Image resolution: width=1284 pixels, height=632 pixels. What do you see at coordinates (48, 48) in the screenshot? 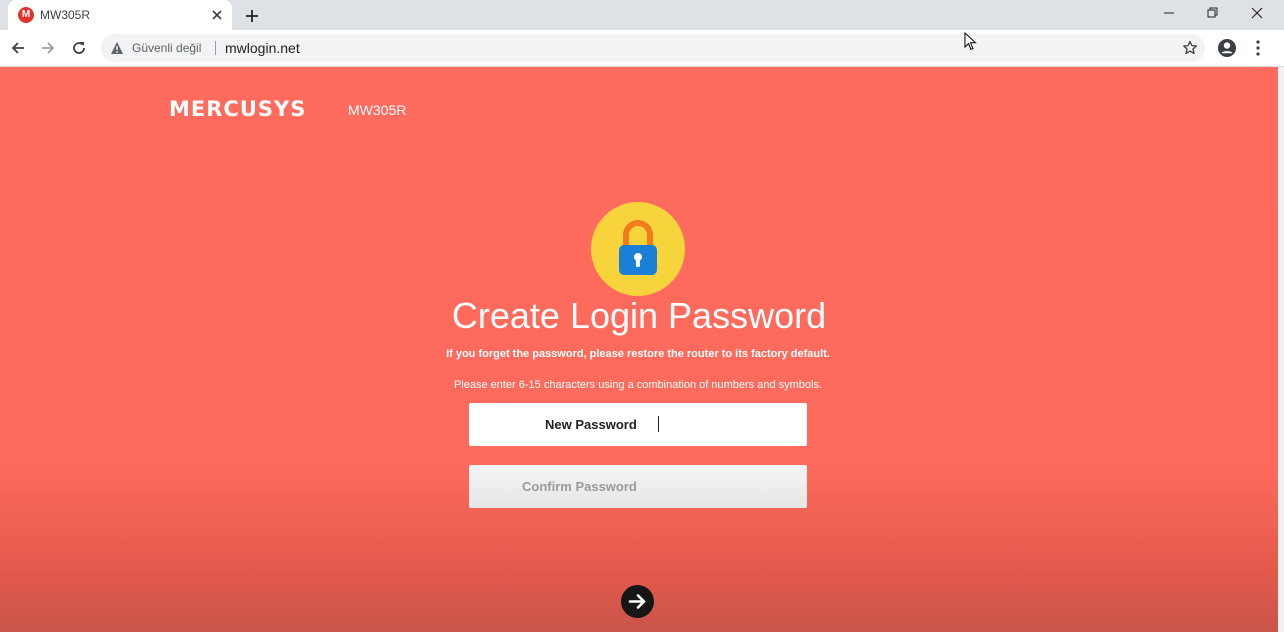
I see `forward-icon` at bounding box center [48, 48].